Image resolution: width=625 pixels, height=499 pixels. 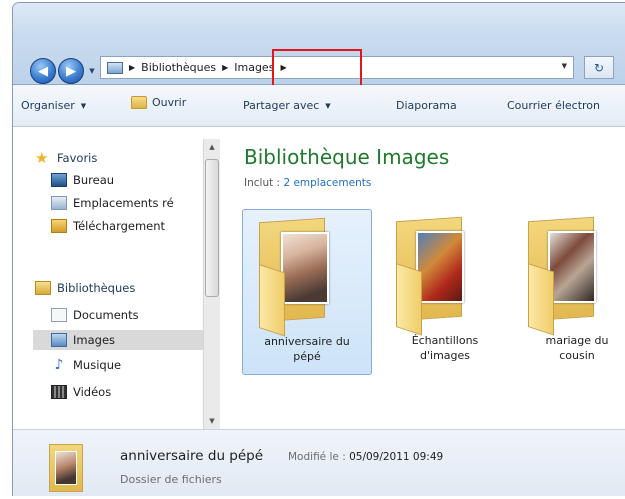 I want to click on modified-value: 05/09/2011 09:49, so click(x=396, y=457).